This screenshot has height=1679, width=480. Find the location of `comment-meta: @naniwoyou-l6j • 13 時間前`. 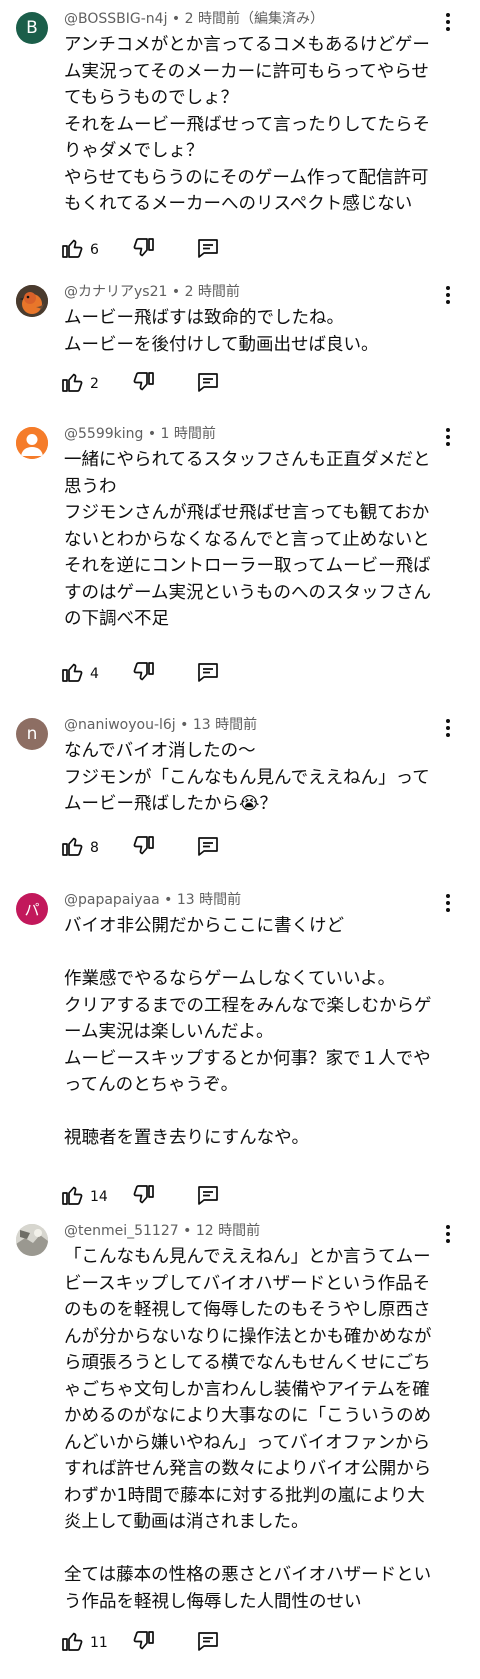

comment-meta: @naniwoyou-l6j • 13 時間前 is located at coordinates (160, 725).